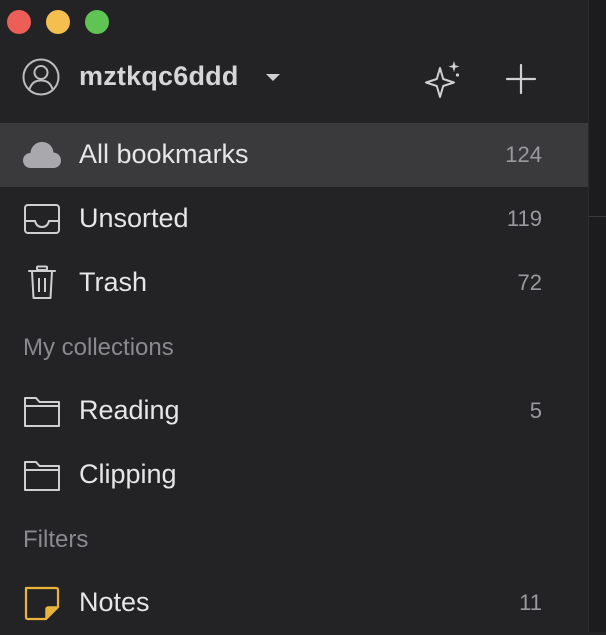 The height and width of the screenshot is (635, 606). Describe the element at coordinates (597, 216) in the screenshot. I see `divider` at that location.